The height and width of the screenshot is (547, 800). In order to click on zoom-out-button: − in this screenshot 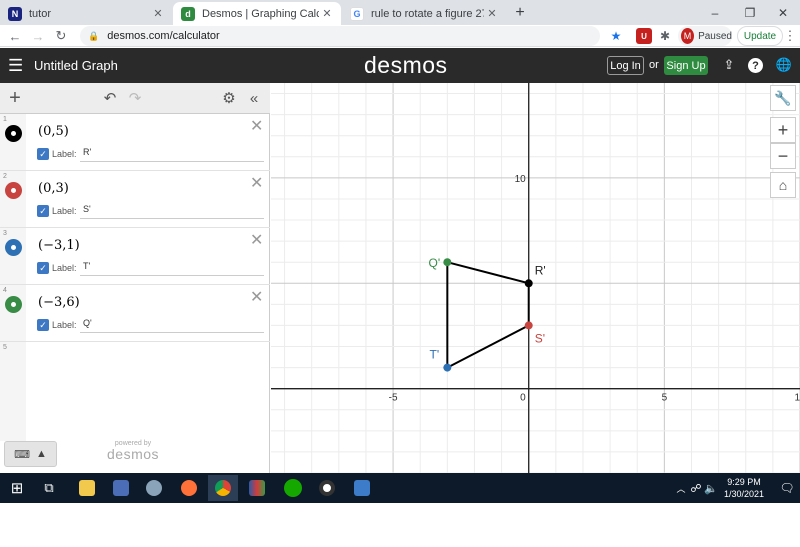, I will do `click(783, 156)`.